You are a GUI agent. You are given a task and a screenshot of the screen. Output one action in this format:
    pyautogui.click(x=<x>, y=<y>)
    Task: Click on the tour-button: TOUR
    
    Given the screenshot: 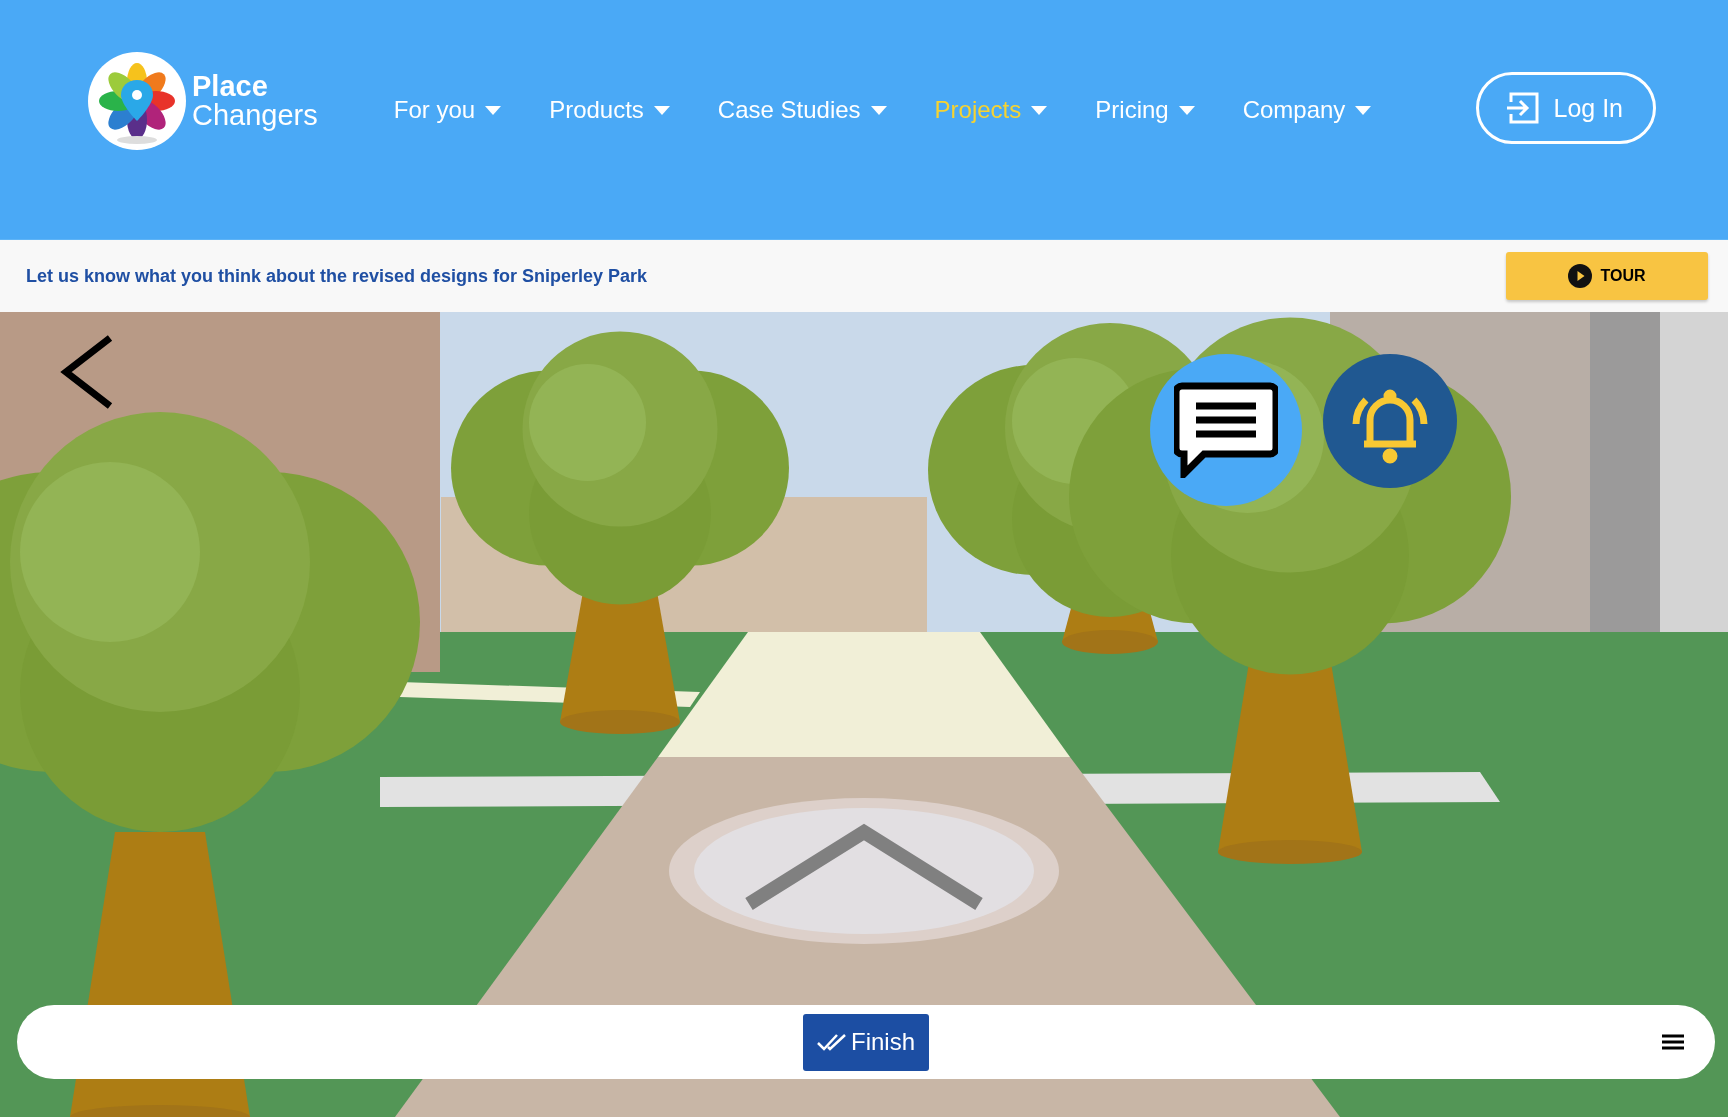 What is the action you would take?
    pyautogui.click(x=1607, y=276)
    